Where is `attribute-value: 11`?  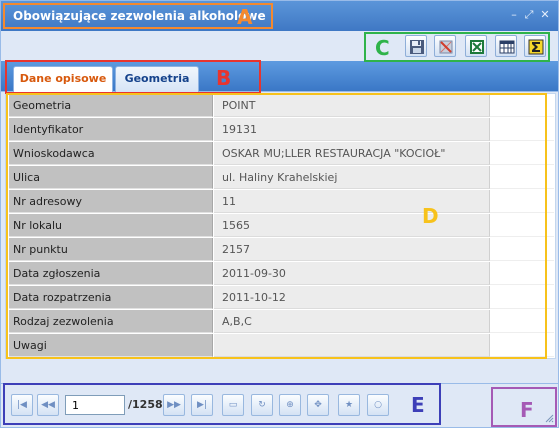 attribute-value: 11 is located at coordinates (352, 201).